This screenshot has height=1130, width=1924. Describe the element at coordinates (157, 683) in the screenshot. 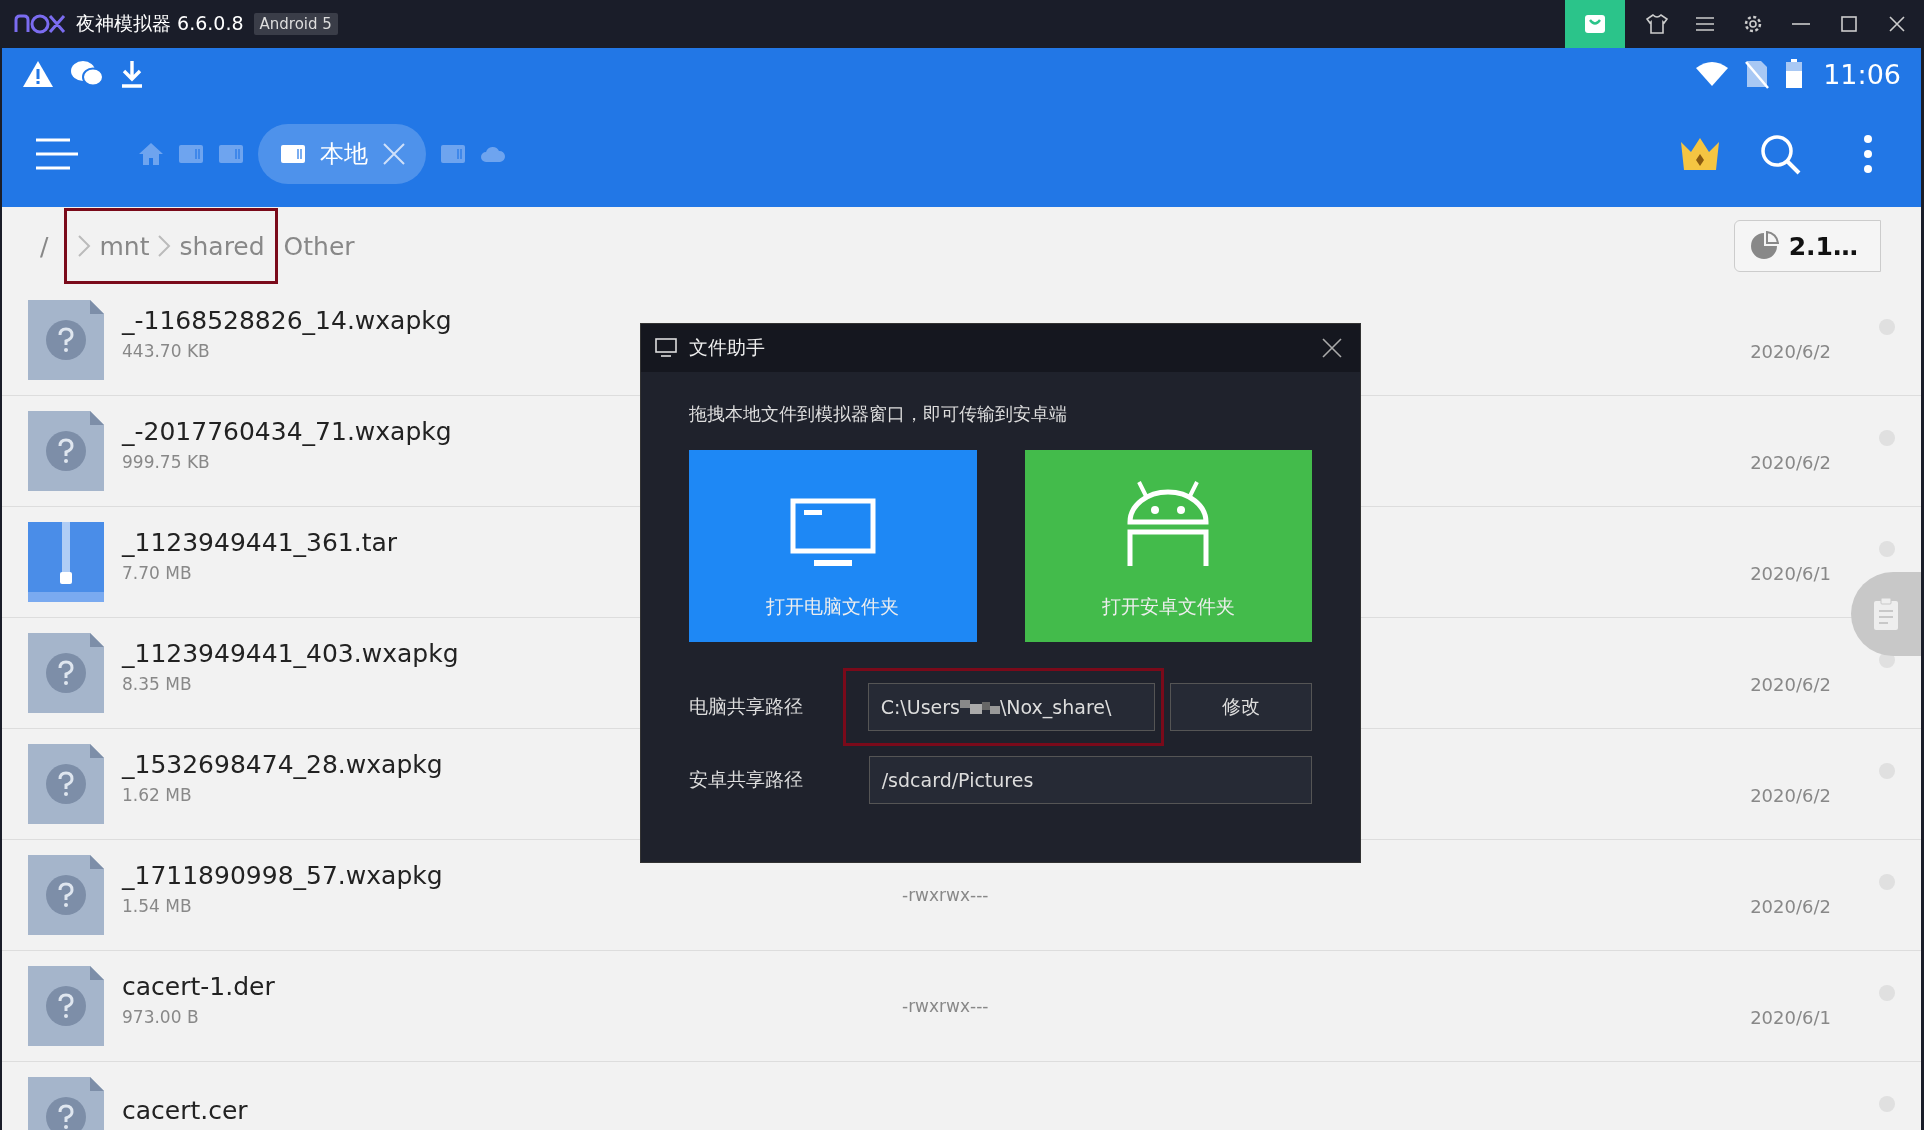

I see `file-size: 8.35 MB` at that location.